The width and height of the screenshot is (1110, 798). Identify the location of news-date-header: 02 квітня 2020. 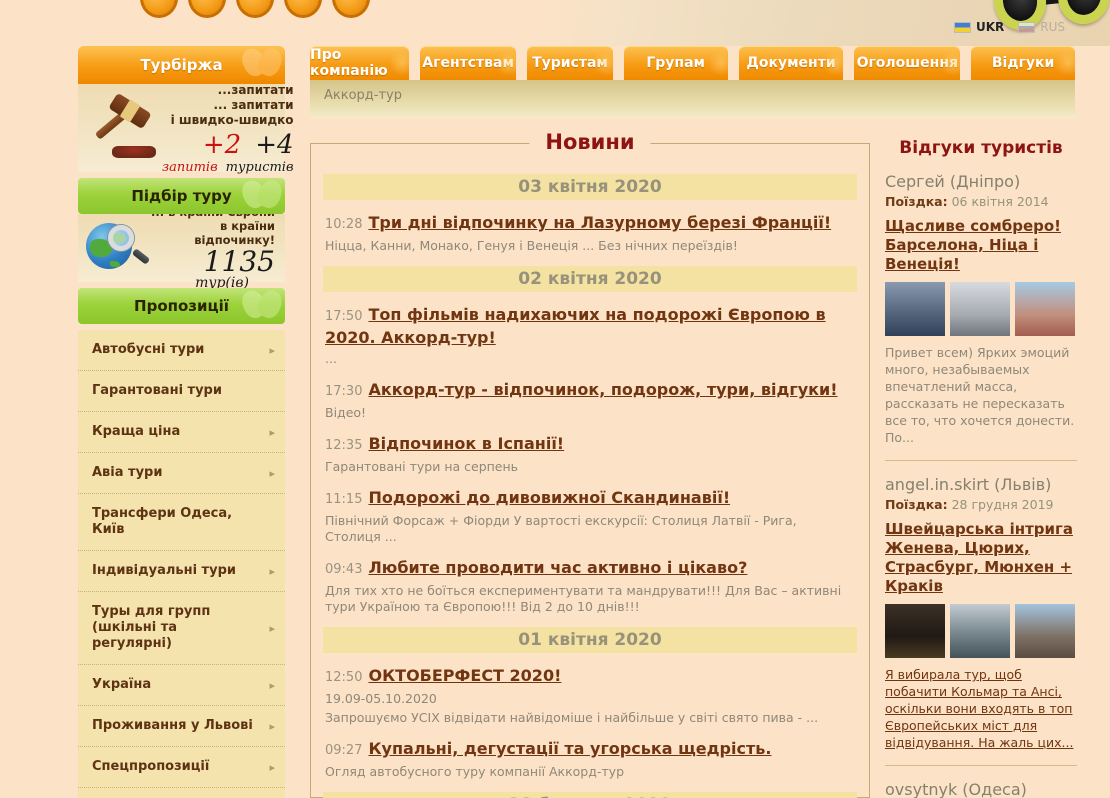
(590, 279).